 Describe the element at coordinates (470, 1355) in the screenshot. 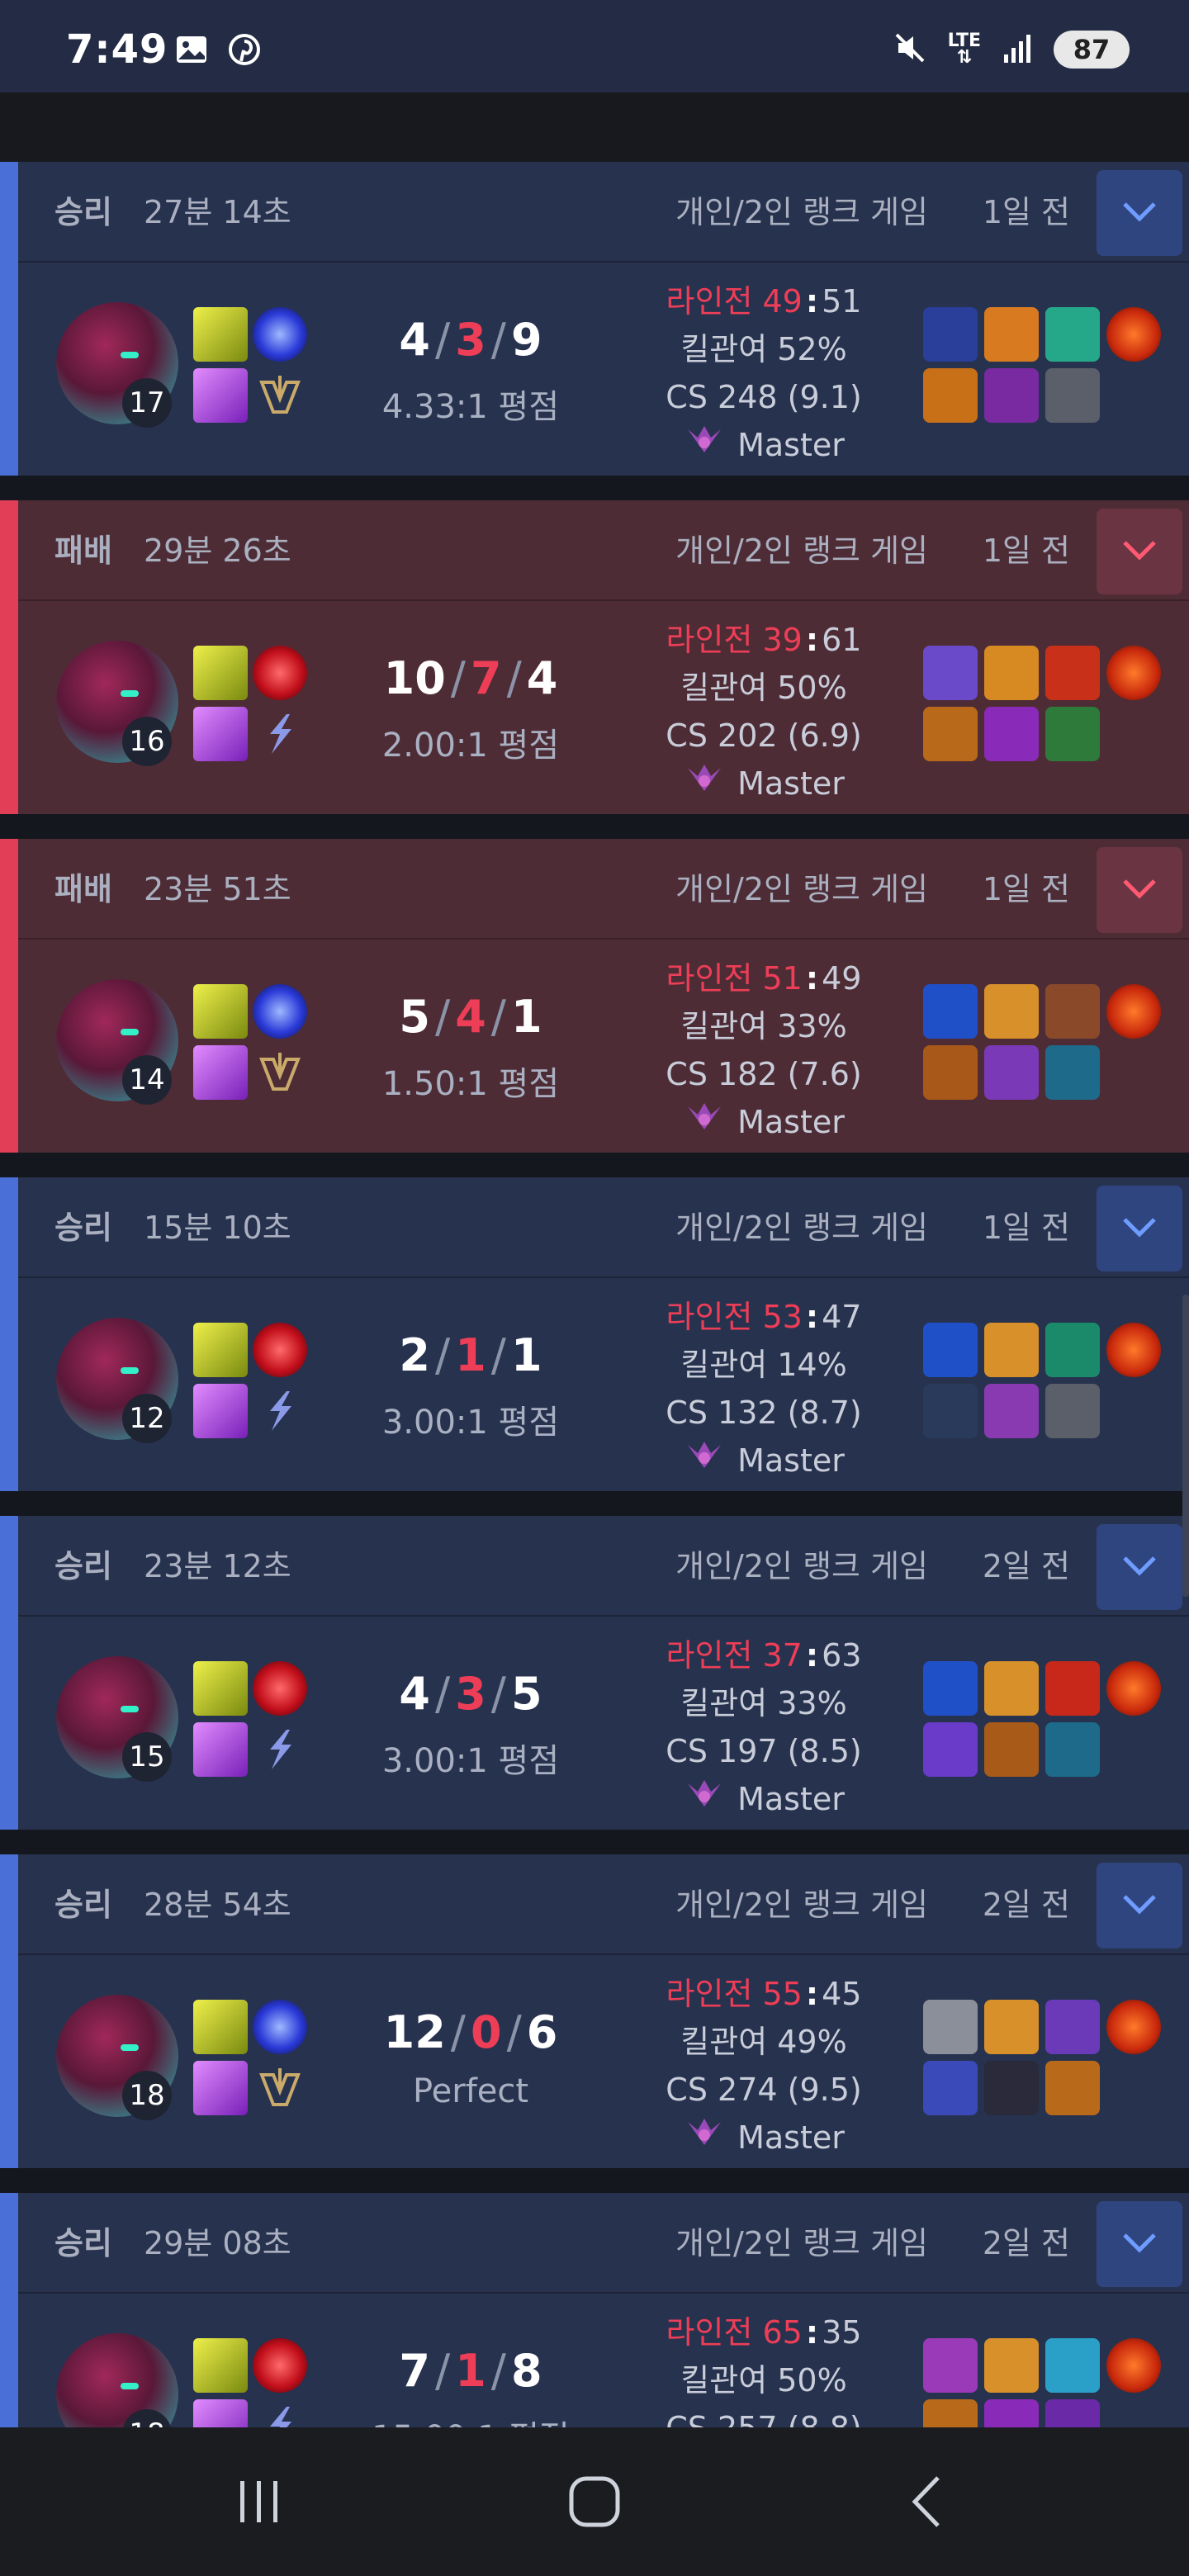

I see `kda: 2/1/1` at that location.